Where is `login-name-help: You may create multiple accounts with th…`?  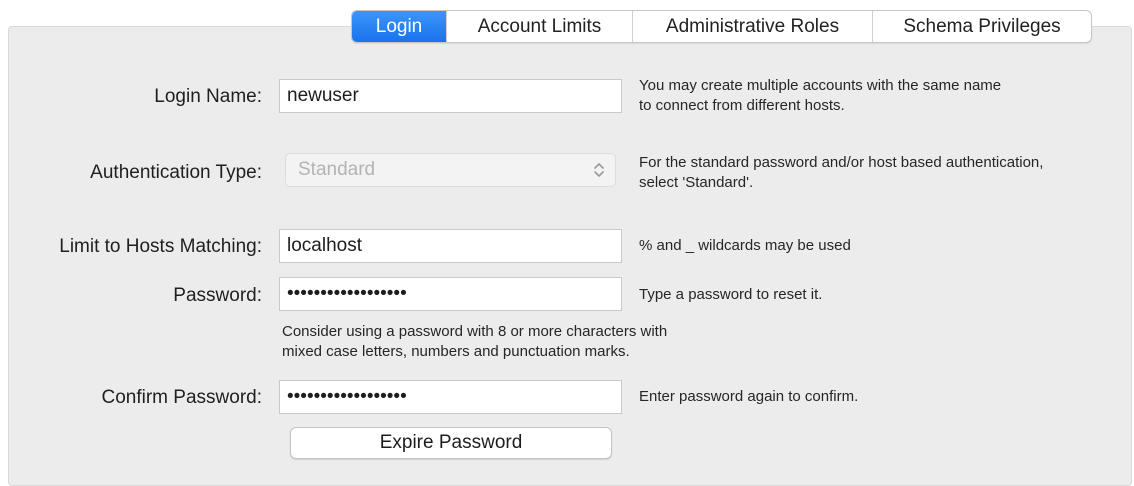 login-name-help: You may create multiple accounts with th… is located at coordinates (820, 96).